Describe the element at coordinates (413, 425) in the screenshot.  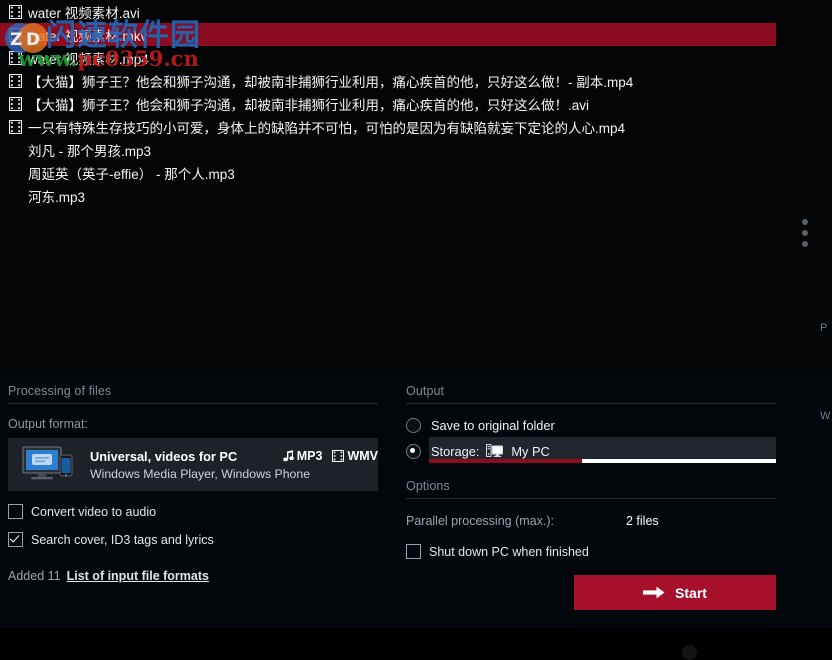
I see `save-to-original-folder-radio` at that location.